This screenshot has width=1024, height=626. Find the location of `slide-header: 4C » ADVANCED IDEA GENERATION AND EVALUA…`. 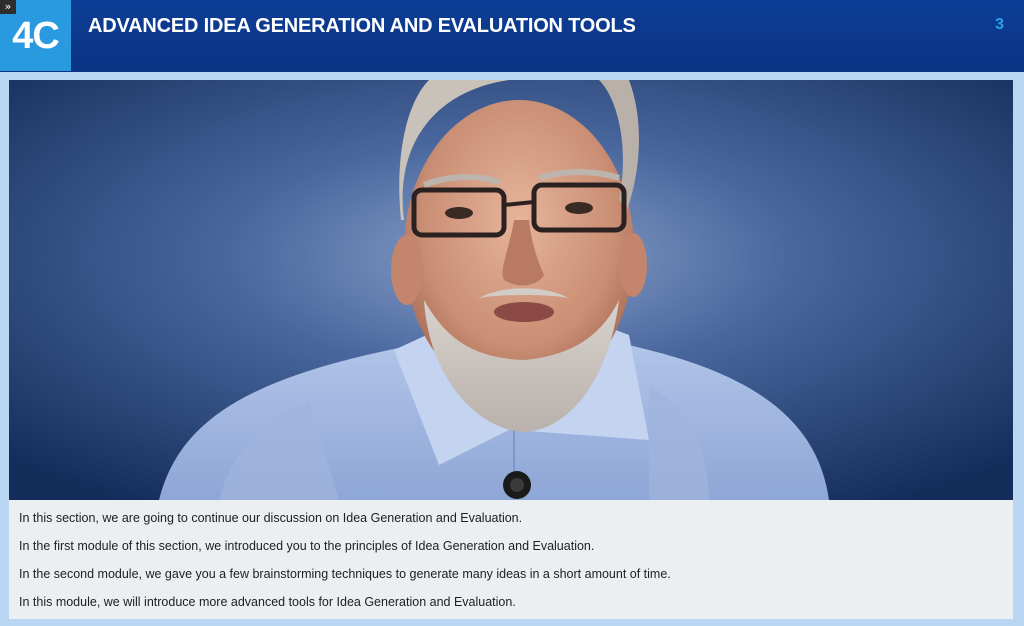

slide-header: 4C » ADVANCED IDEA GENERATION AND EVALUA… is located at coordinates (512, 36).